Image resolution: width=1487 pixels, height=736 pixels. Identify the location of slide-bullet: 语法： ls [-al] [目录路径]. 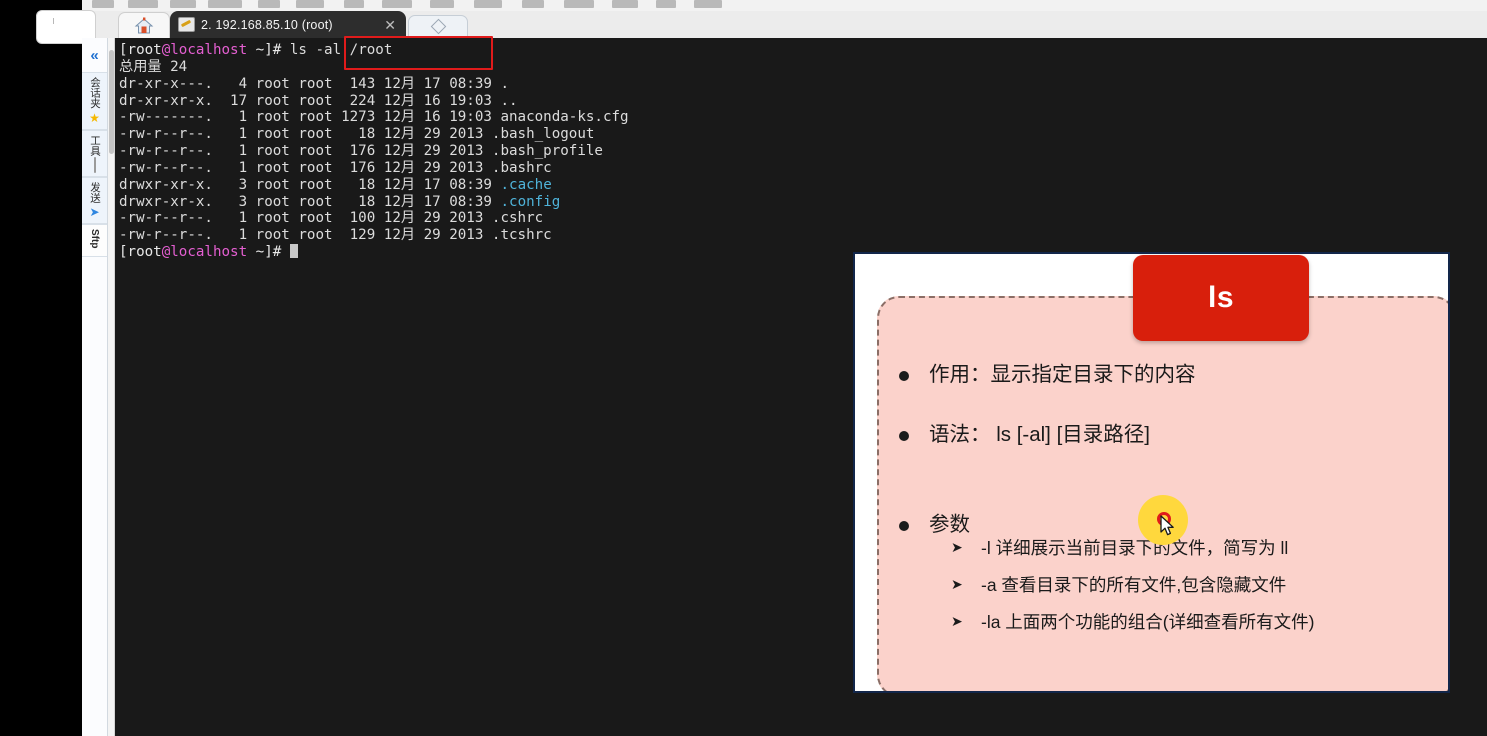
(1168, 435).